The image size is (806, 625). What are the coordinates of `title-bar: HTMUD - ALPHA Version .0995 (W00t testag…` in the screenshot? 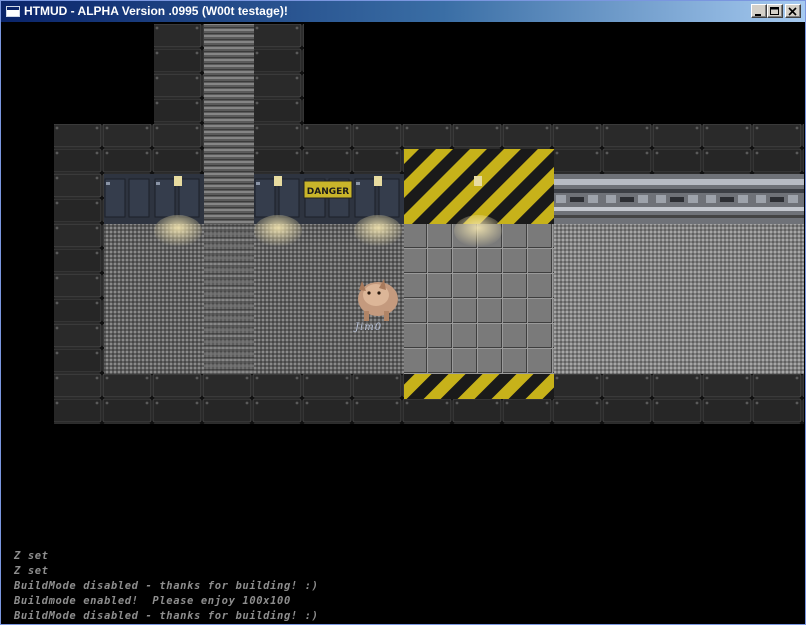 It's located at (403, 11).